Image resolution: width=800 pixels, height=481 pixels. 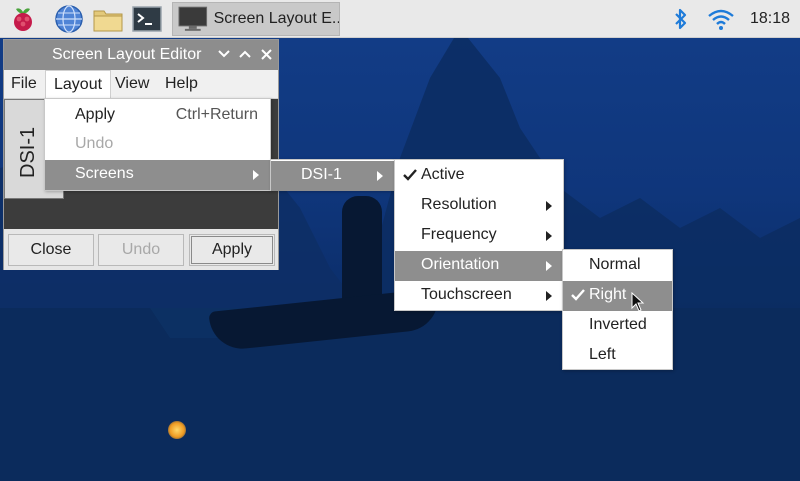 I want to click on minimize-icon, so click(x=224, y=54).